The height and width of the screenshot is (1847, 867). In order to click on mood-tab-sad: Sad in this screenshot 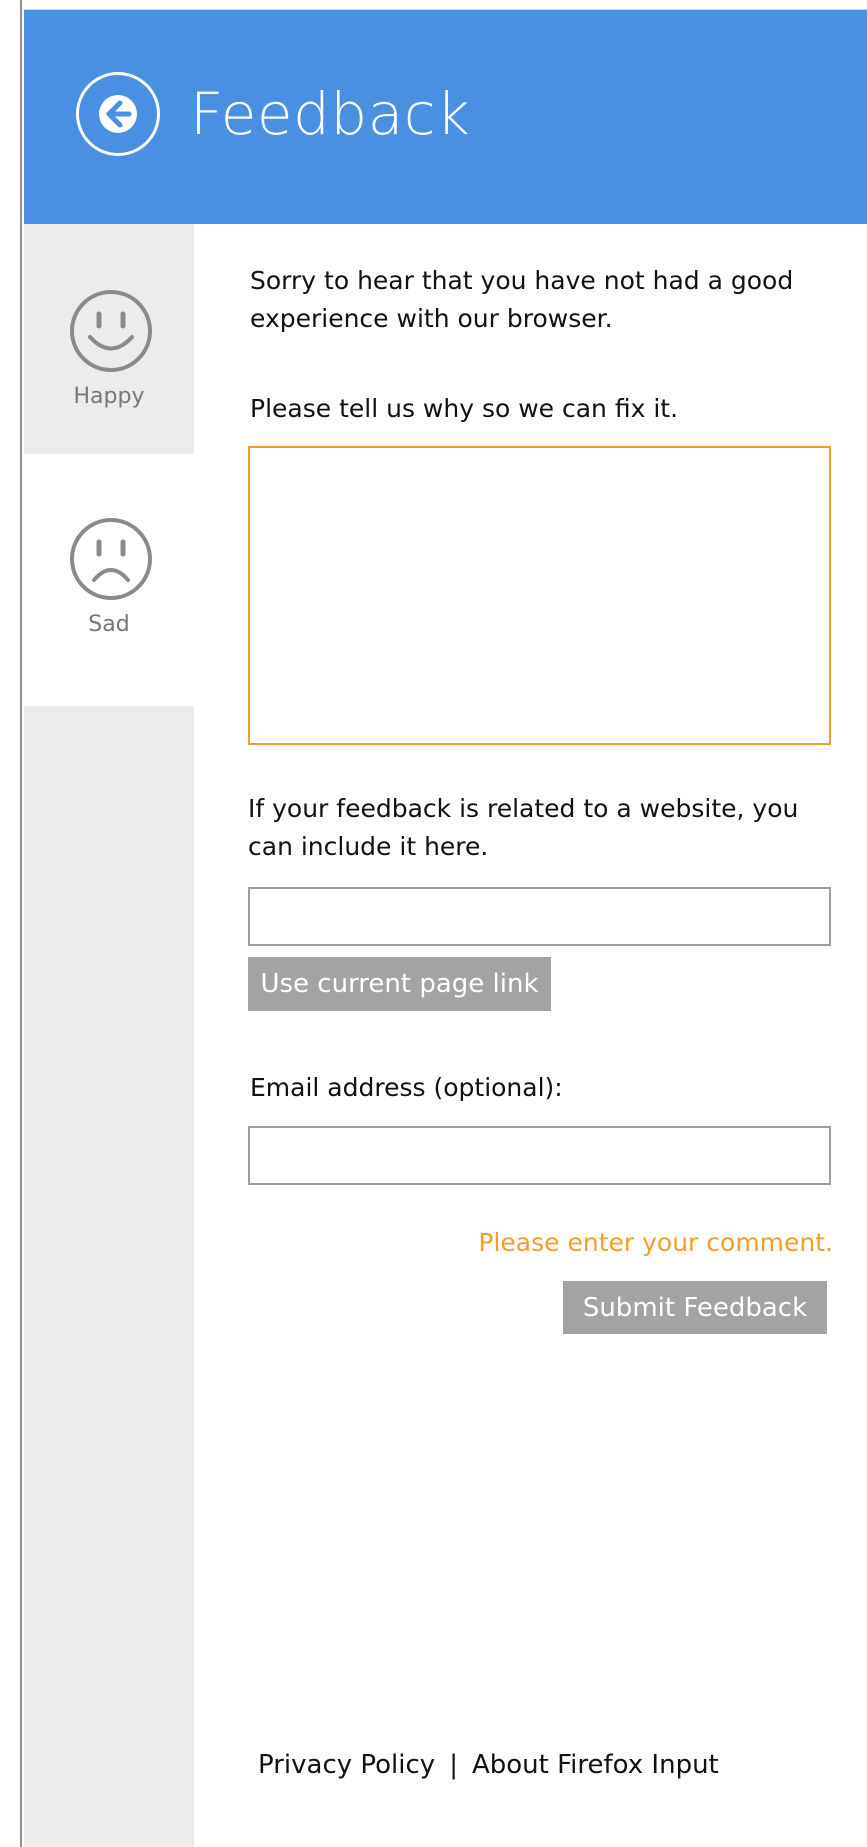, I will do `click(109, 580)`.